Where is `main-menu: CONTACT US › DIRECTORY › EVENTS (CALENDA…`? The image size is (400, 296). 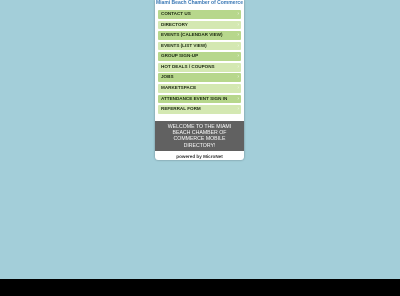
main-menu: CONTACT US › DIRECTORY › EVENTS (CALENDA… is located at coordinates (199, 63).